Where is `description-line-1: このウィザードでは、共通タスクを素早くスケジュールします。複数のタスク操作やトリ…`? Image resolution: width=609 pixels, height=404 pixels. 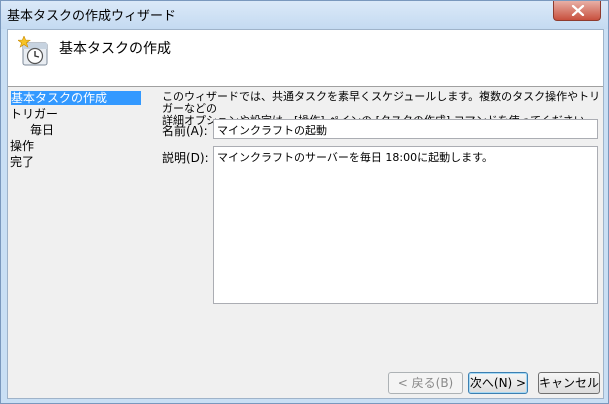 description-line-1: このウィザードでは、共通タスクを素早くスケジュールします。複数のタスク操作やトリ… is located at coordinates (381, 102).